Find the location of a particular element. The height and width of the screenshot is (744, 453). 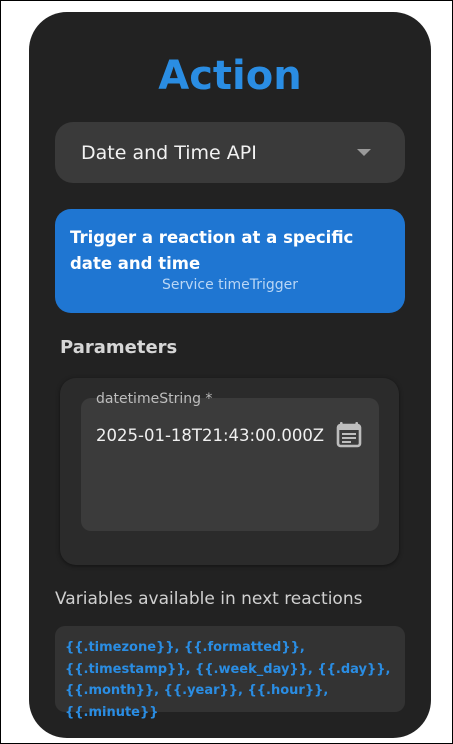

calendar-icon-graphic is located at coordinates (349, 435).